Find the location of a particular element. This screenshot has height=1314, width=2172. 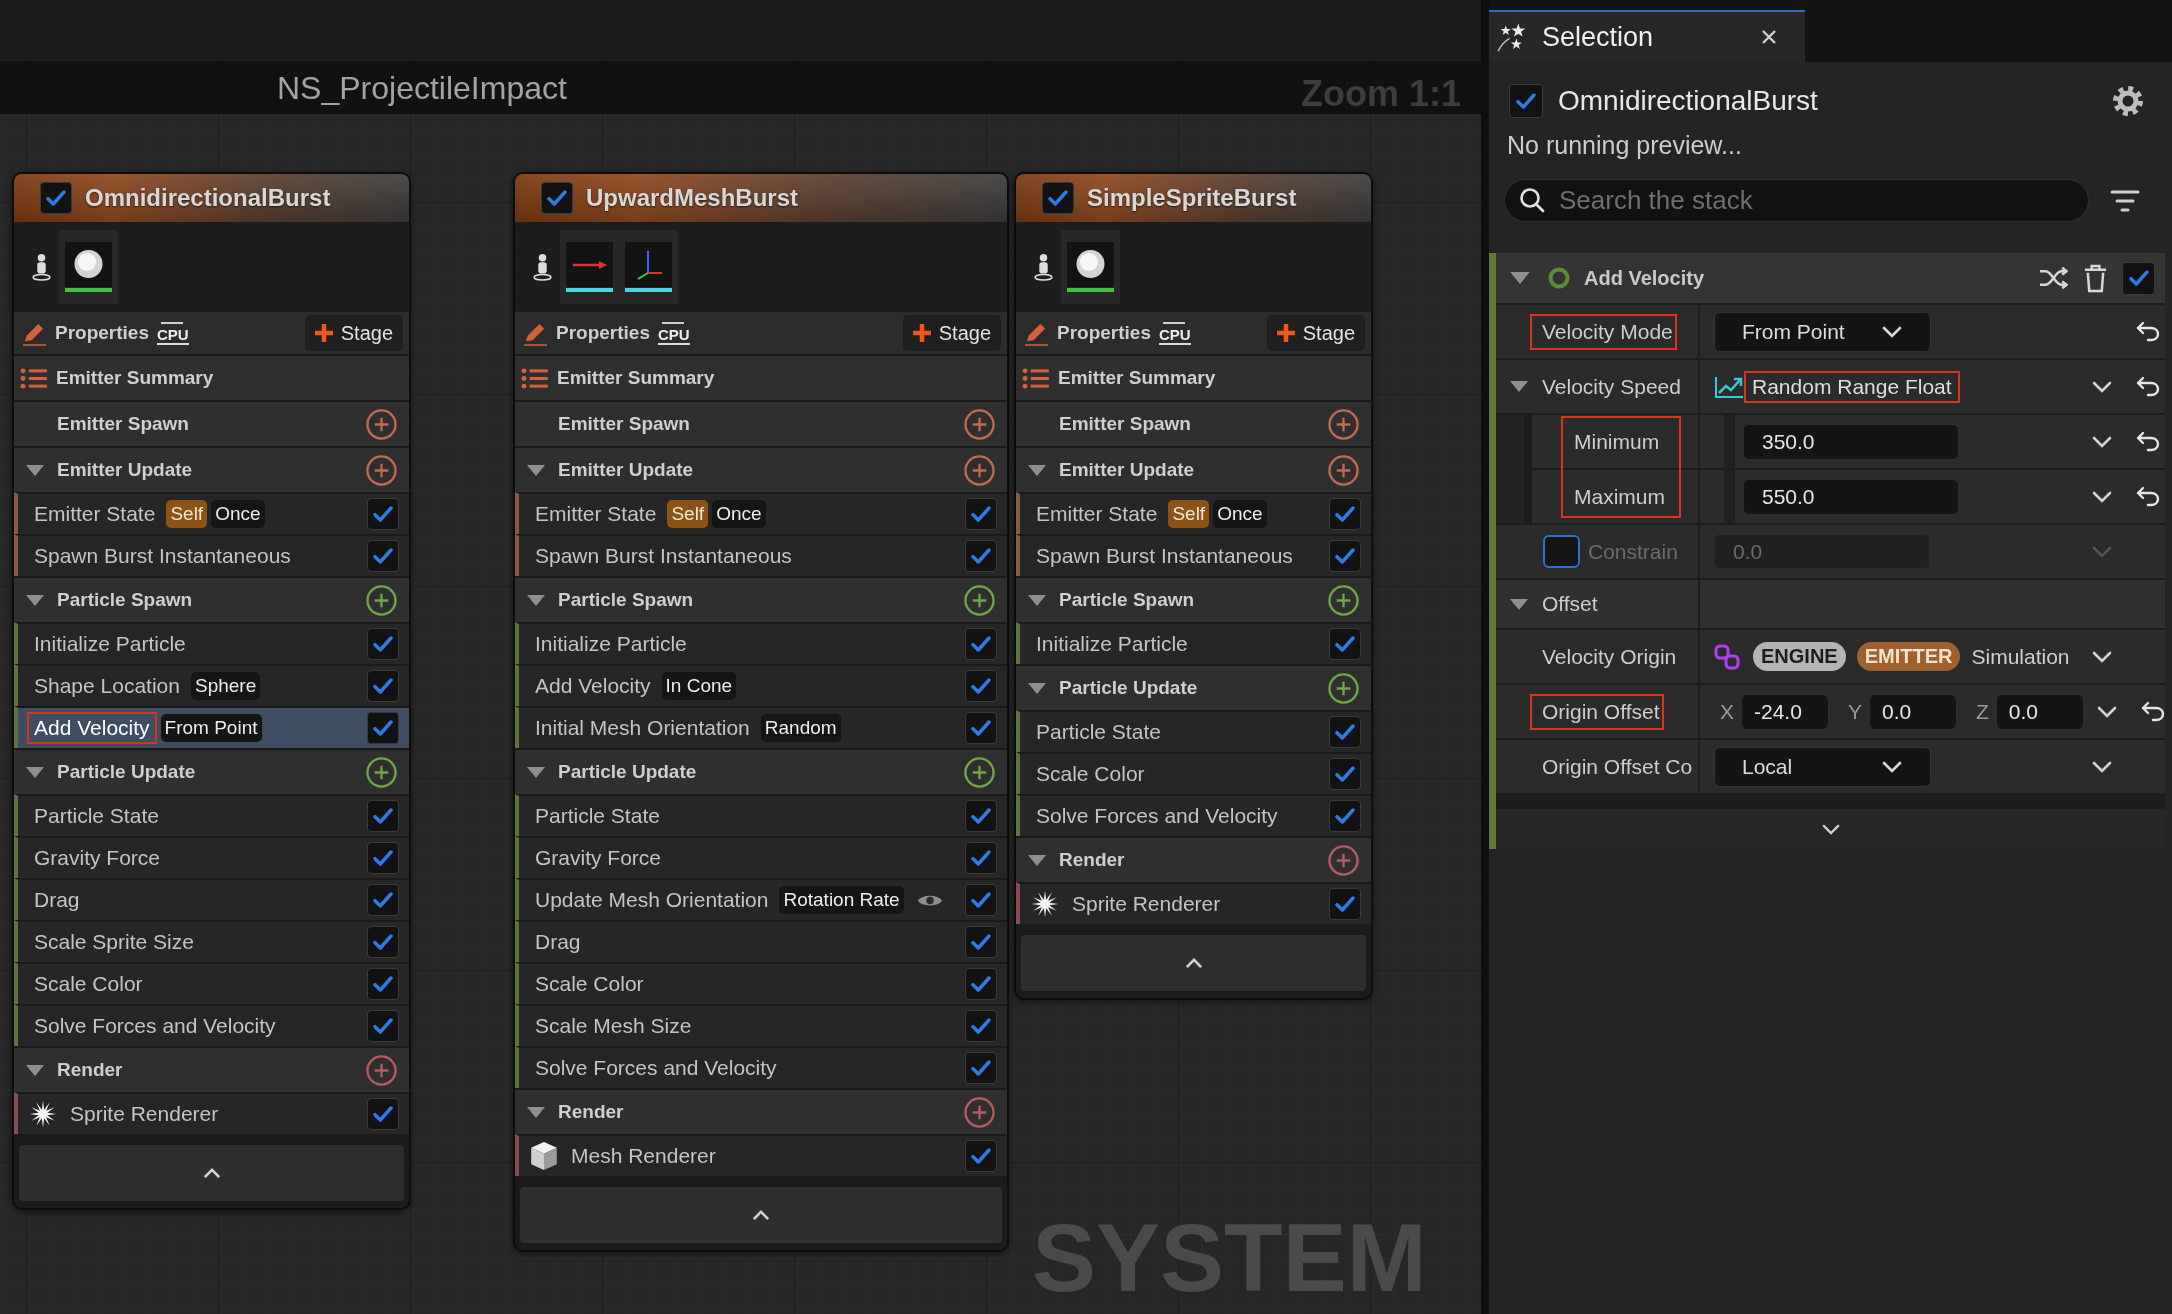

shuffle-icon is located at coordinates (2053, 278).